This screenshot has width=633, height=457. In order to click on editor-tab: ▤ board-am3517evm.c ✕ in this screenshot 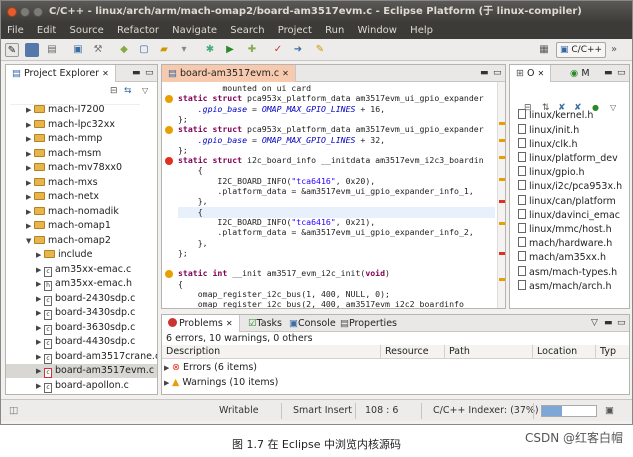, I will do `click(229, 73)`.